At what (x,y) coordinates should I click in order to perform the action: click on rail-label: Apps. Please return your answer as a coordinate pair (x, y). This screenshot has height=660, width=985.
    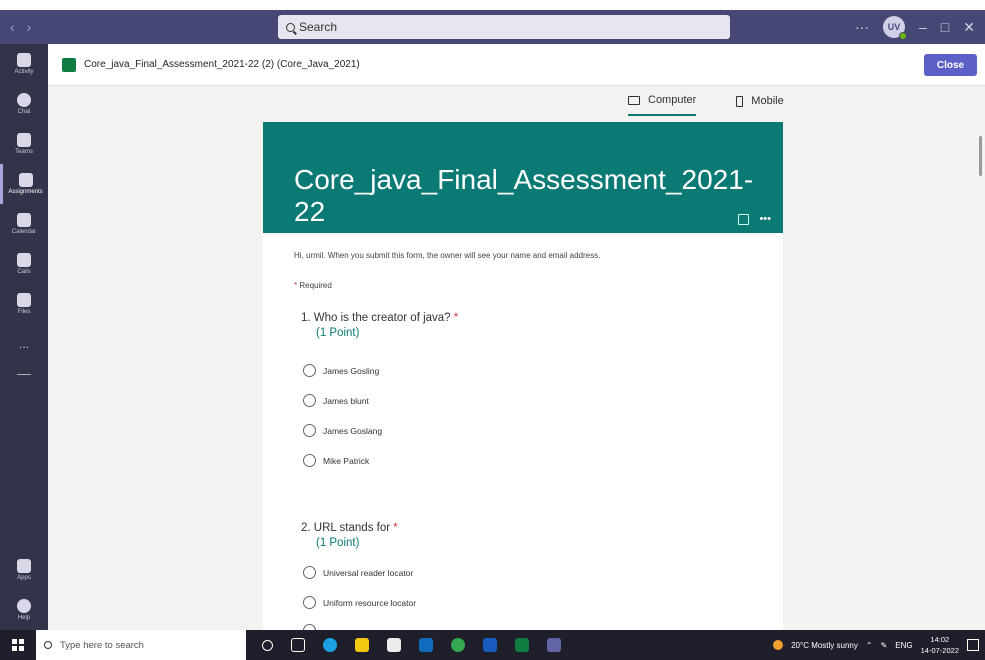
    Looking at the image, I should click on (24, 578).